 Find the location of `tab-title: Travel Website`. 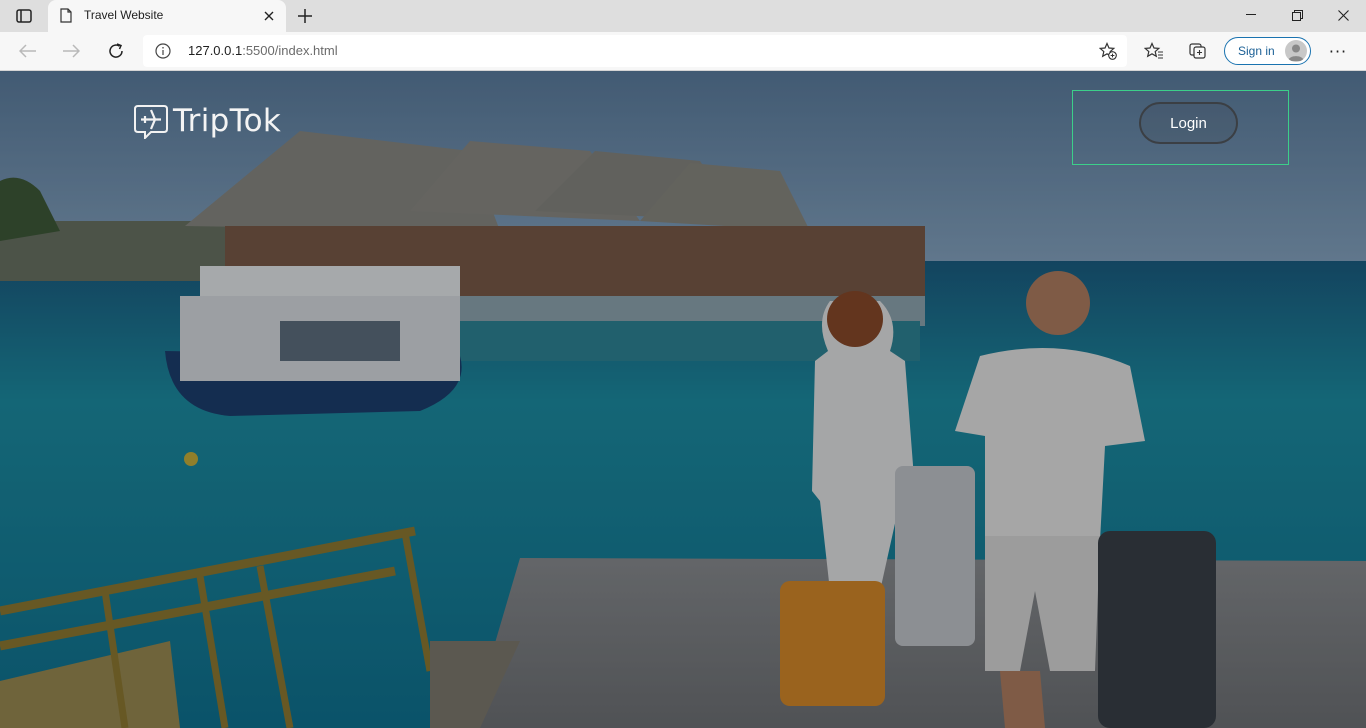

tab-title: Travel Website is located at coordinates (124, 15).